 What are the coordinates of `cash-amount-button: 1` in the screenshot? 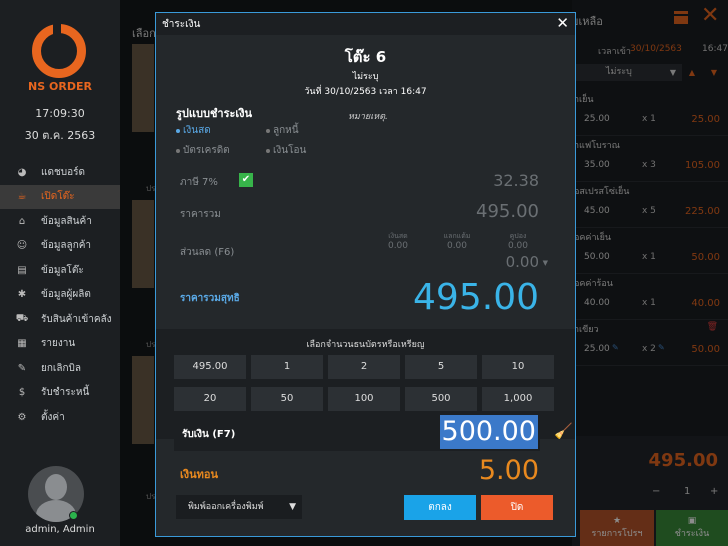 It's located at (287, 367).